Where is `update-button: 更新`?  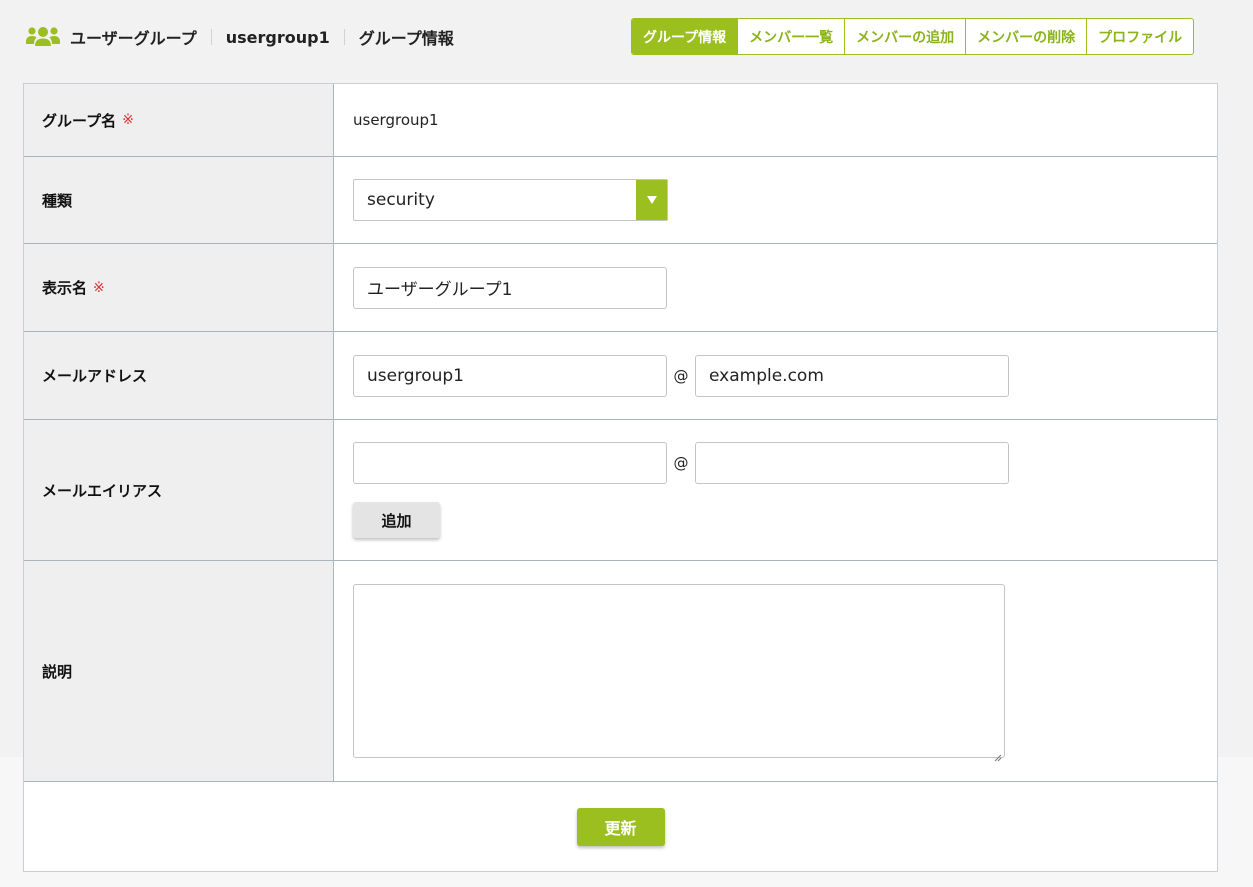
update-button: 更新 is located at coordinates (620, 827).